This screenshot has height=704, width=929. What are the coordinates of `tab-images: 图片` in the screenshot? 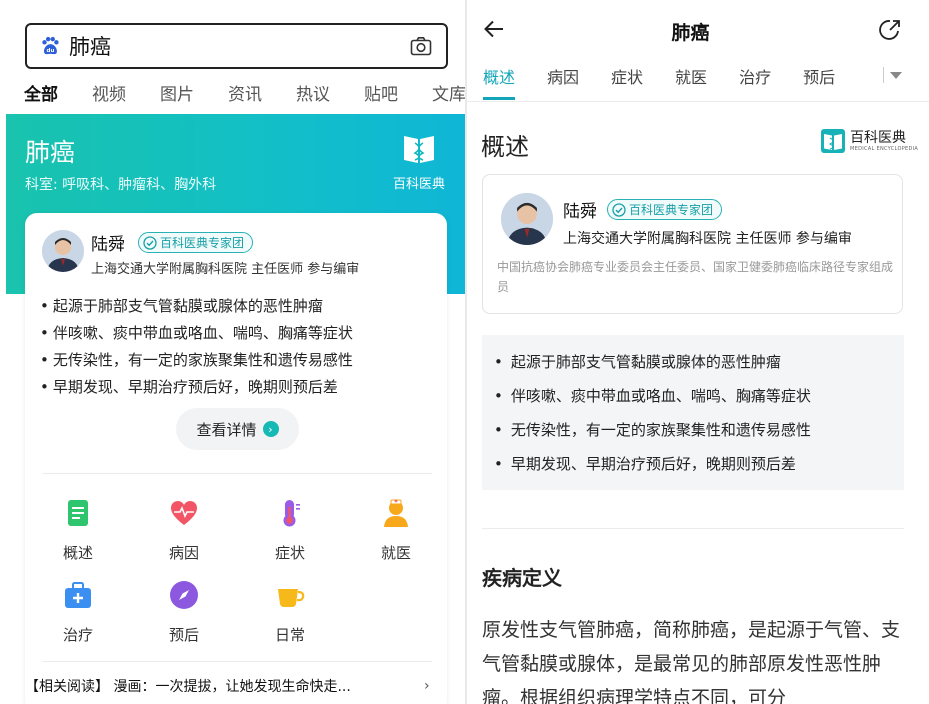 It's located at (177, 96).